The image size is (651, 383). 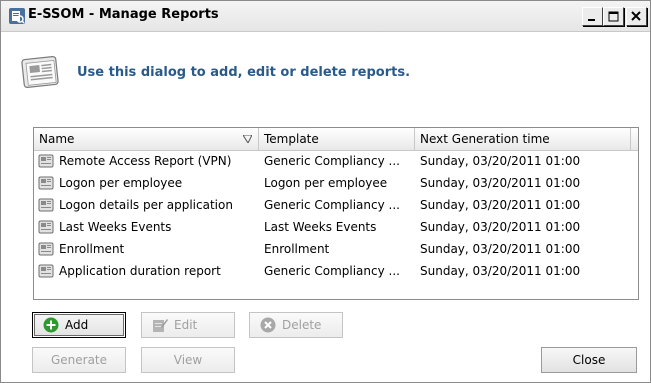 I want to click on cell-template: Logon per employee, so click(x=326, y=183).